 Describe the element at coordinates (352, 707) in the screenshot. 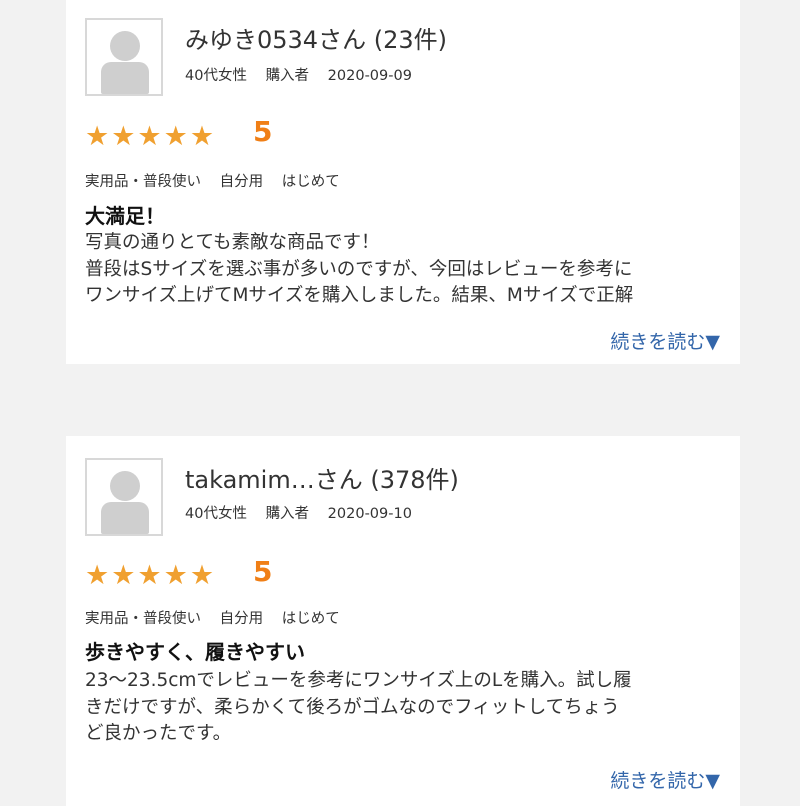

I see `review-body-line: きだけですが、柔らかくて後ろがゴムなのでフィットしてちょう` at that location.